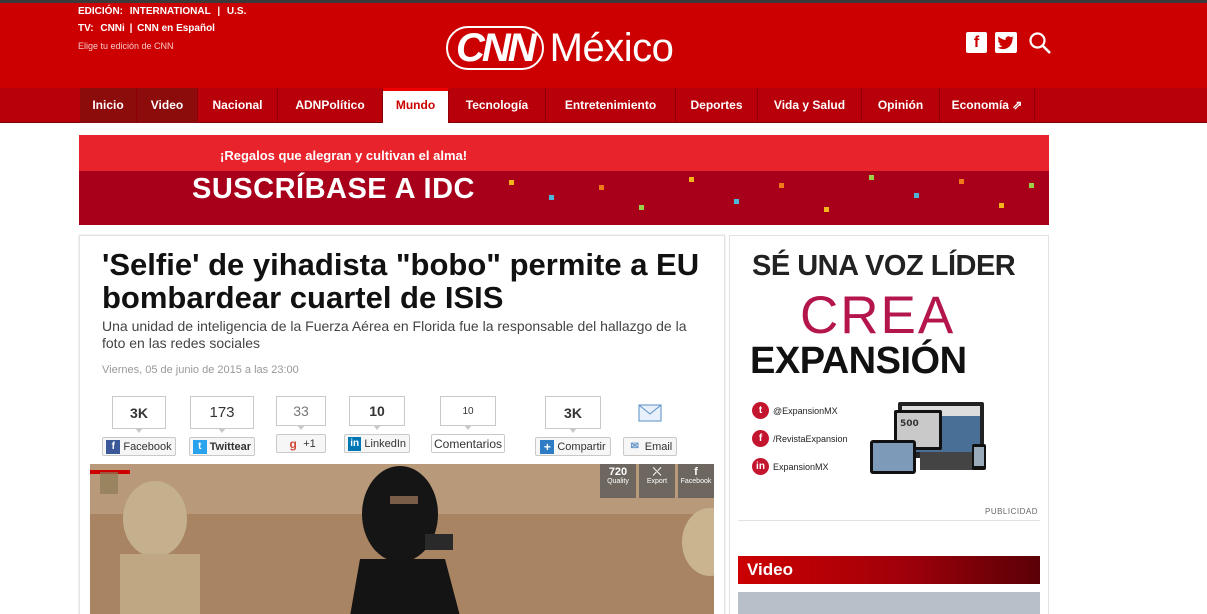 This screenshot has width=1207, height=614. Describe the element at coordinates (810, 105) in the screenshot. I see `nav-item-vida-y-salud: Vida y Salud` at that location.